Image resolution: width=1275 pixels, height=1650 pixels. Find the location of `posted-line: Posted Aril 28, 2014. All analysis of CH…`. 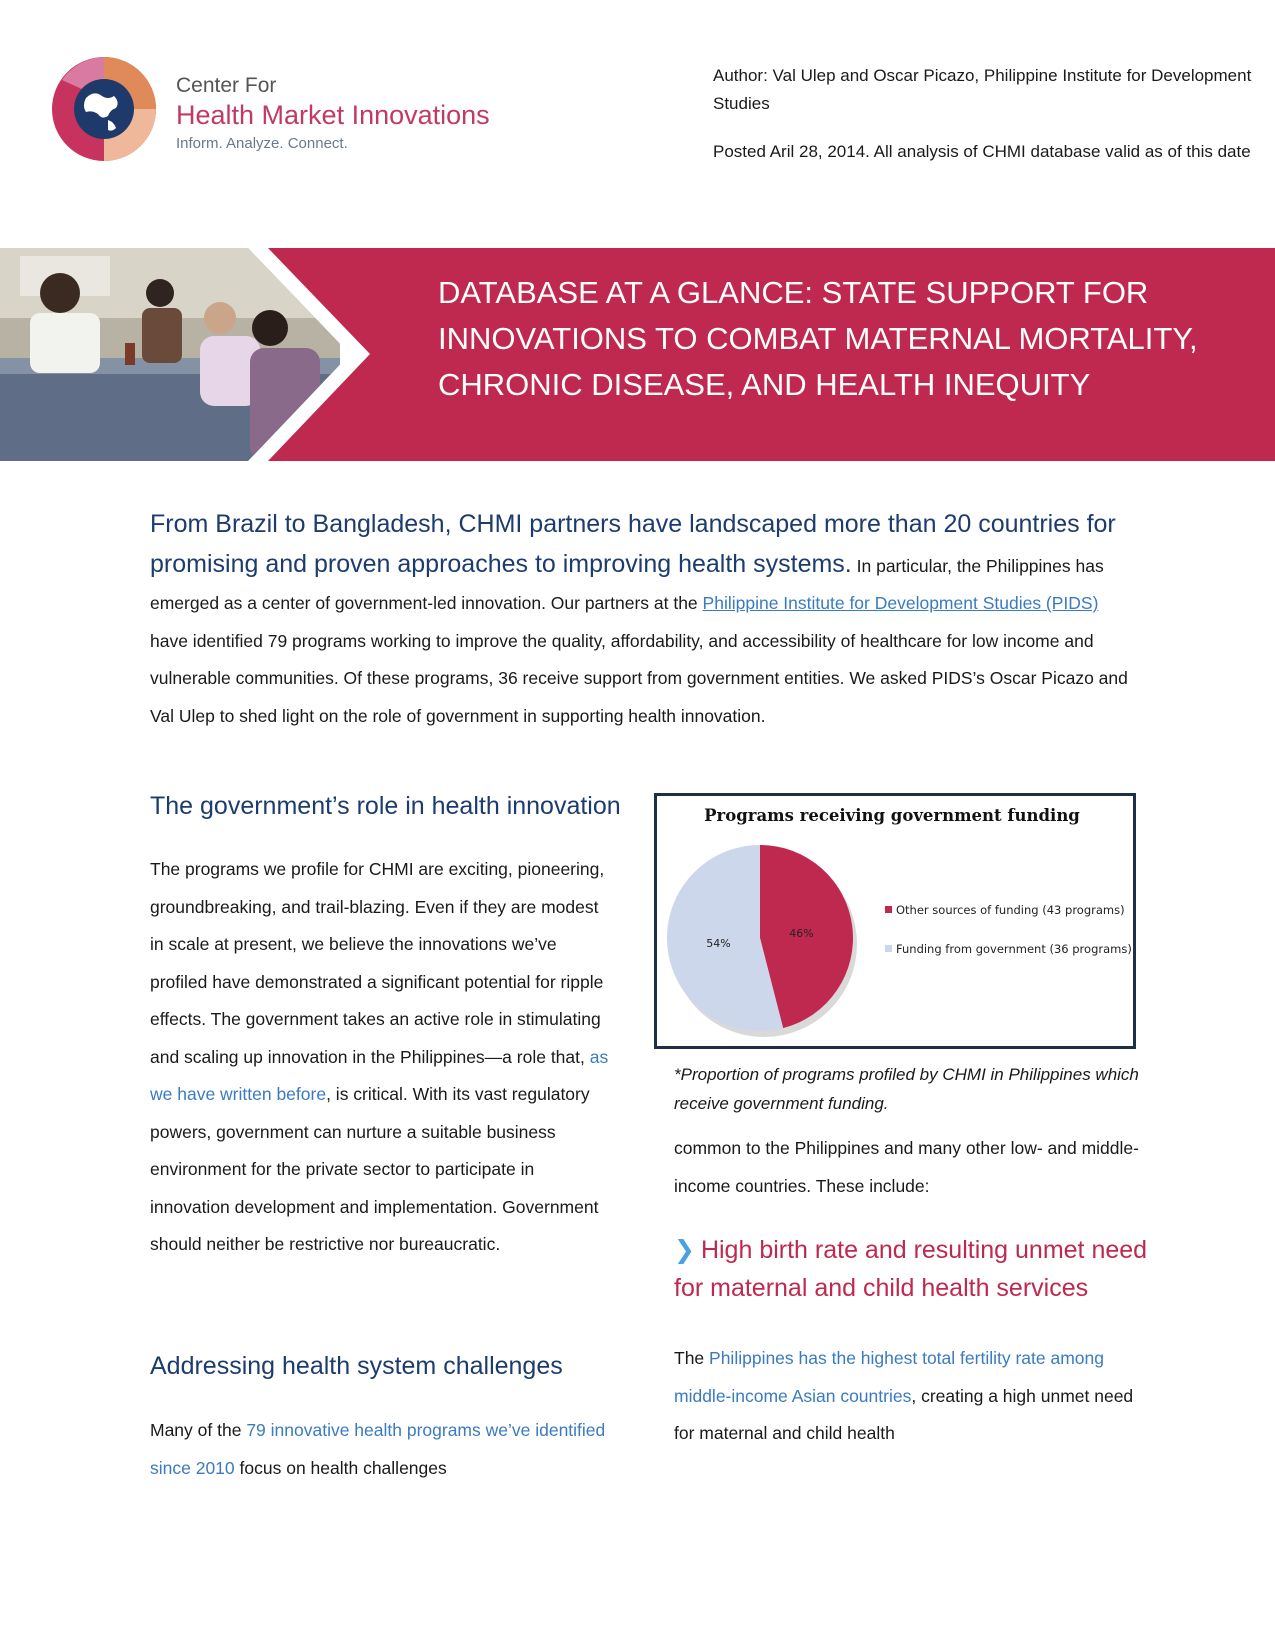

posted-line: Posted Aril 28, 2014. All analysis of CH… is located at coordinates (982, 151).